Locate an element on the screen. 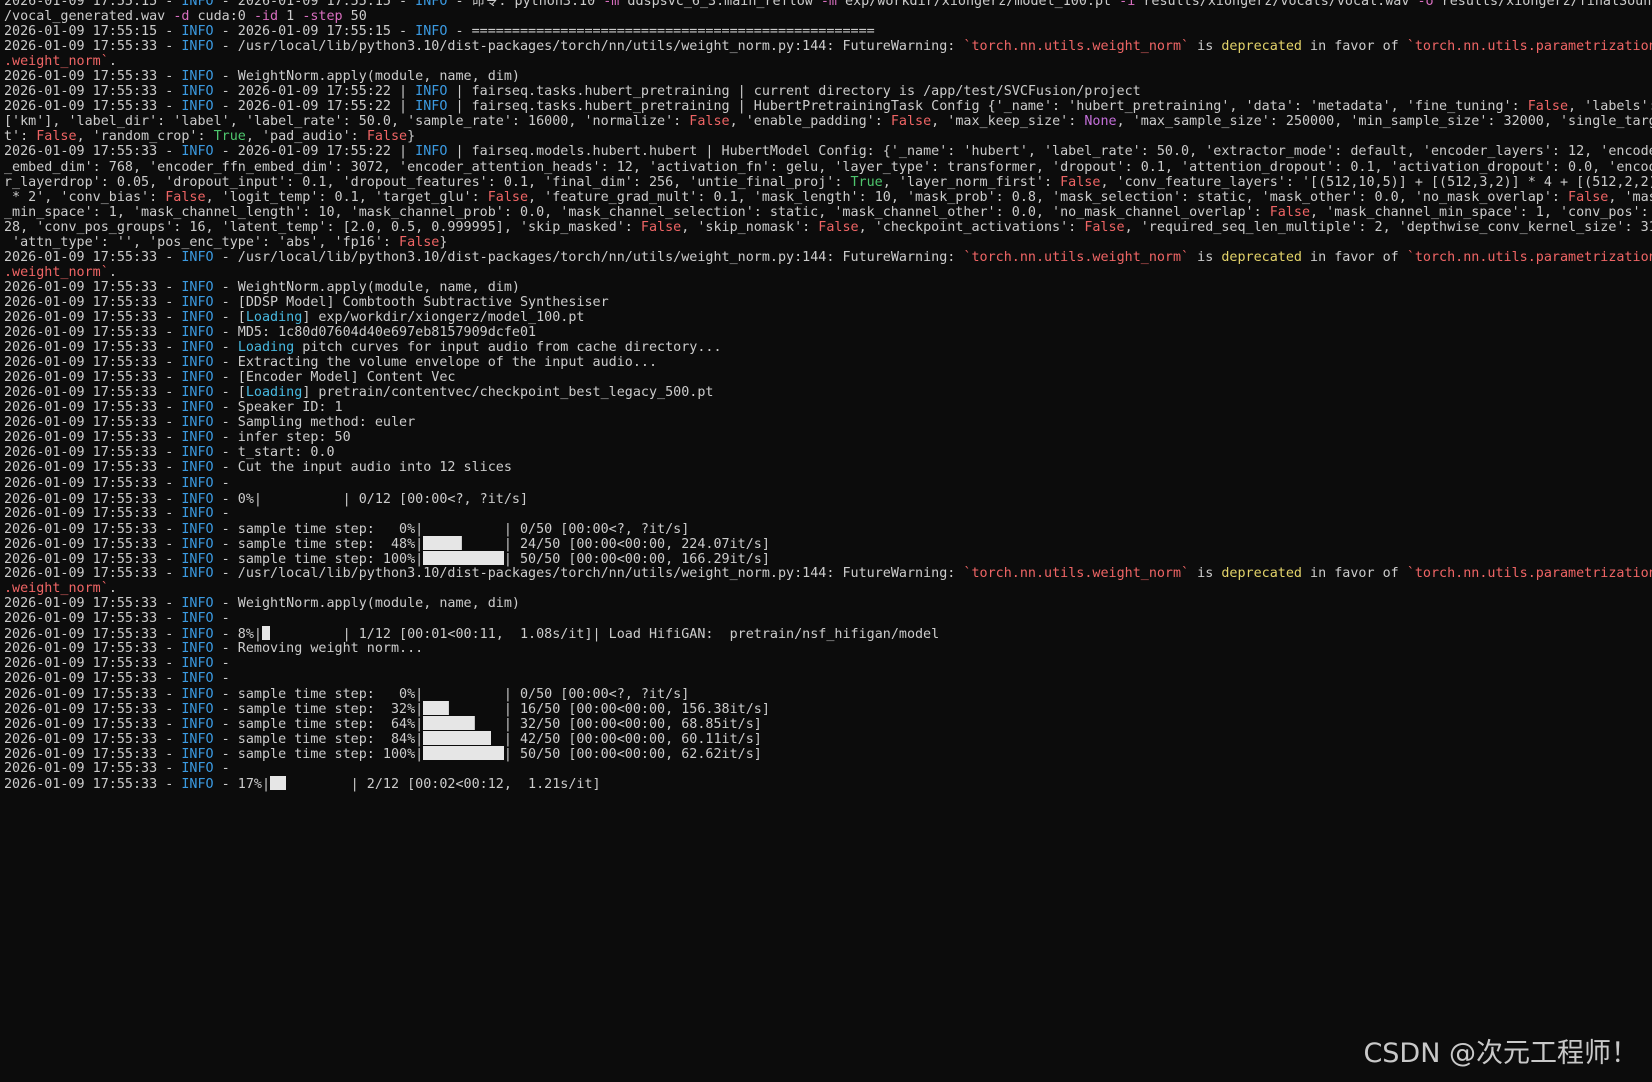 This screenshot has height=1082, width=1652. log-text: - 2026-01-09 17:55:15 - is located at coordinates (314, 32).